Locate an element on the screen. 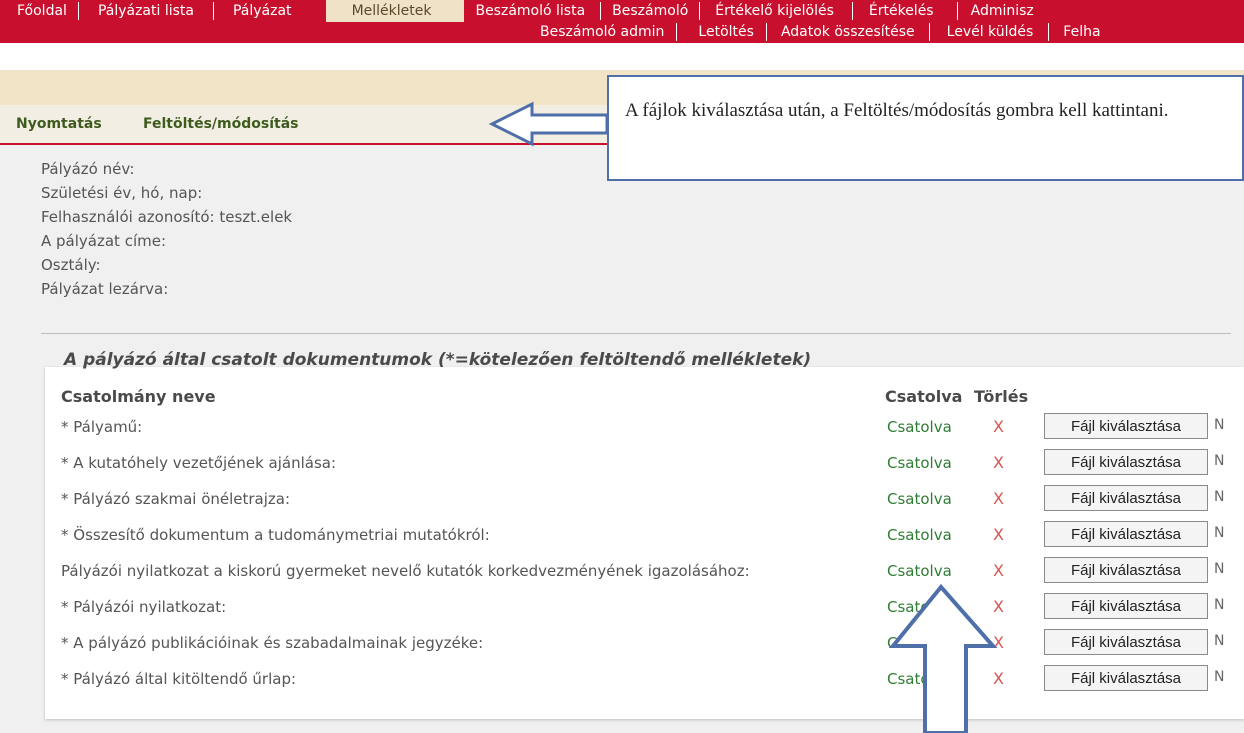 The image size is (1244, 733). nav-item-mellekletek: Mellékletek is located at coordinates (395, 11).